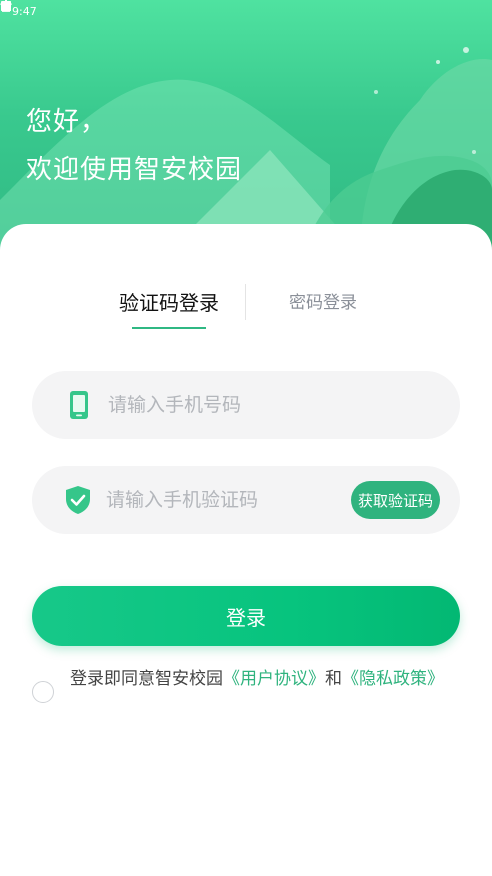 This screenshot has height=876, width=492. Describe the element at coordinates (146, 679) in the screenshot. I see `agreement-prefix: 登录即同意智安校园` at that location.